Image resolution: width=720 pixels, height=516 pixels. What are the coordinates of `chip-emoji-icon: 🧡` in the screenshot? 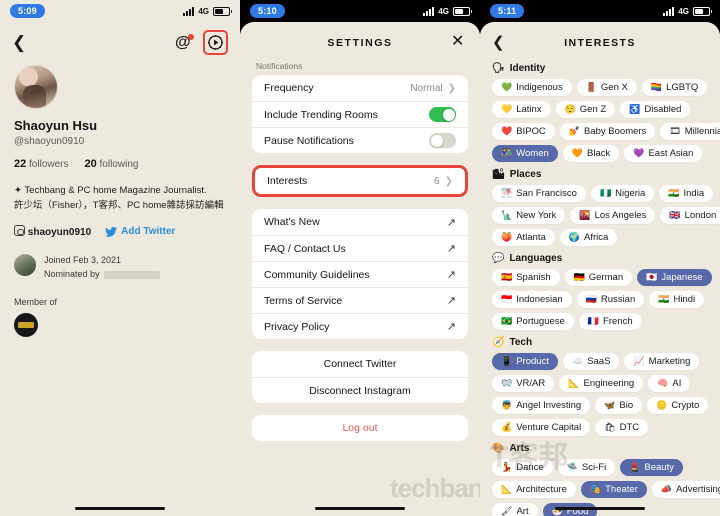 It's located at (577, 153).